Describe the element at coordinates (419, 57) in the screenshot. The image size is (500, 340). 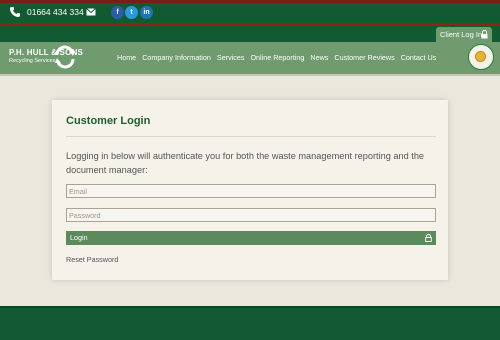
I see `nav-item-contact-us: Contact Us` at that location.